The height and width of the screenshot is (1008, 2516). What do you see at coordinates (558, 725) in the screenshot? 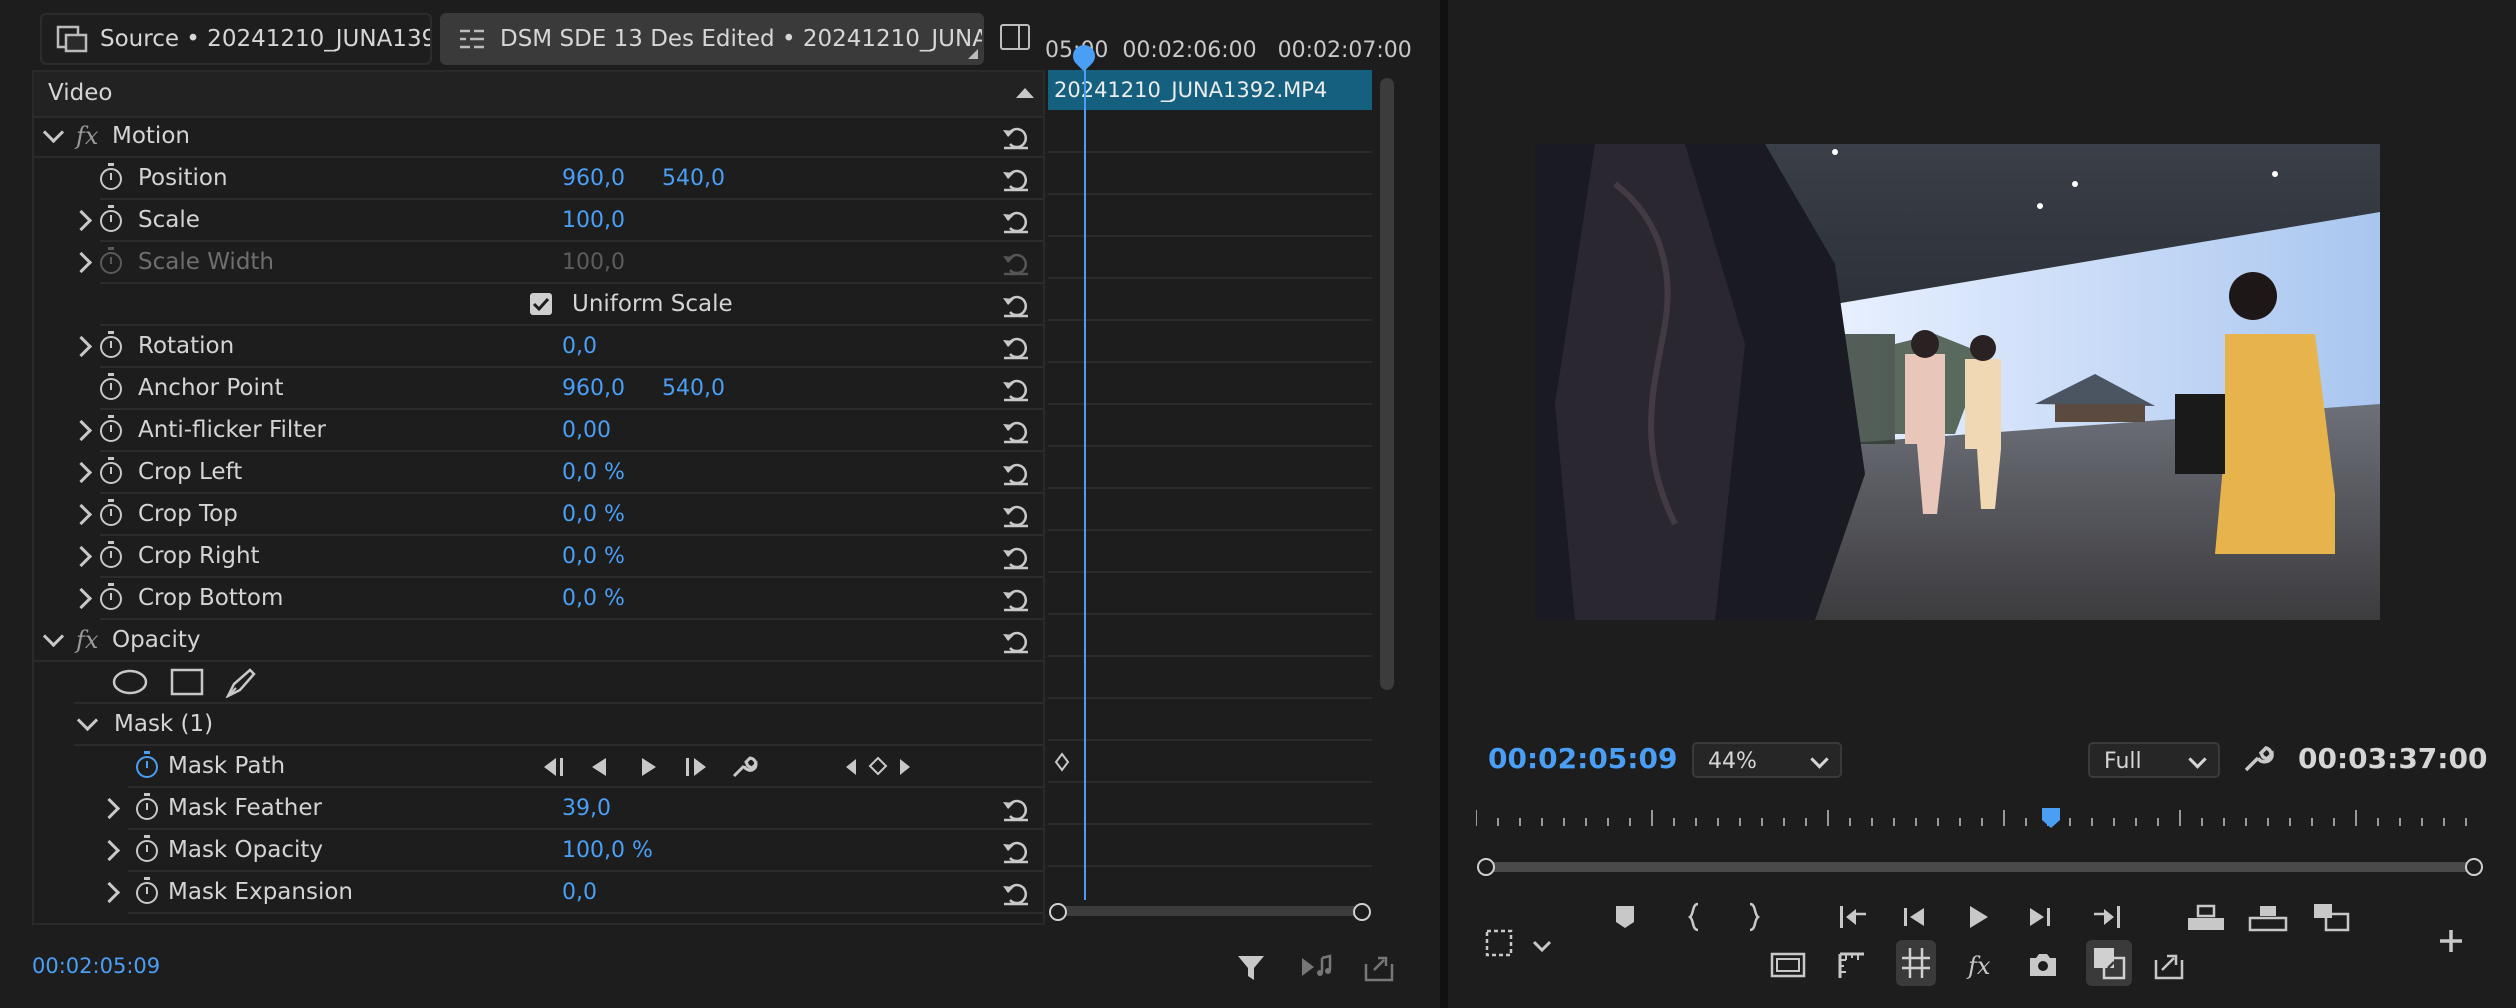
I see `mask-header: Mask (1)` at bounding box center [558, 725].